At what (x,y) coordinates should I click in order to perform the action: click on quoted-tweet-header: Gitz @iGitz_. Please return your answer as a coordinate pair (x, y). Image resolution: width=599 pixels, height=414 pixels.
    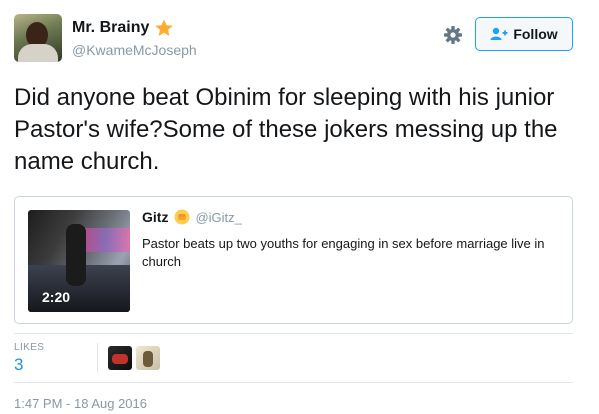
    Looking at the image, I should click on (192, 217).